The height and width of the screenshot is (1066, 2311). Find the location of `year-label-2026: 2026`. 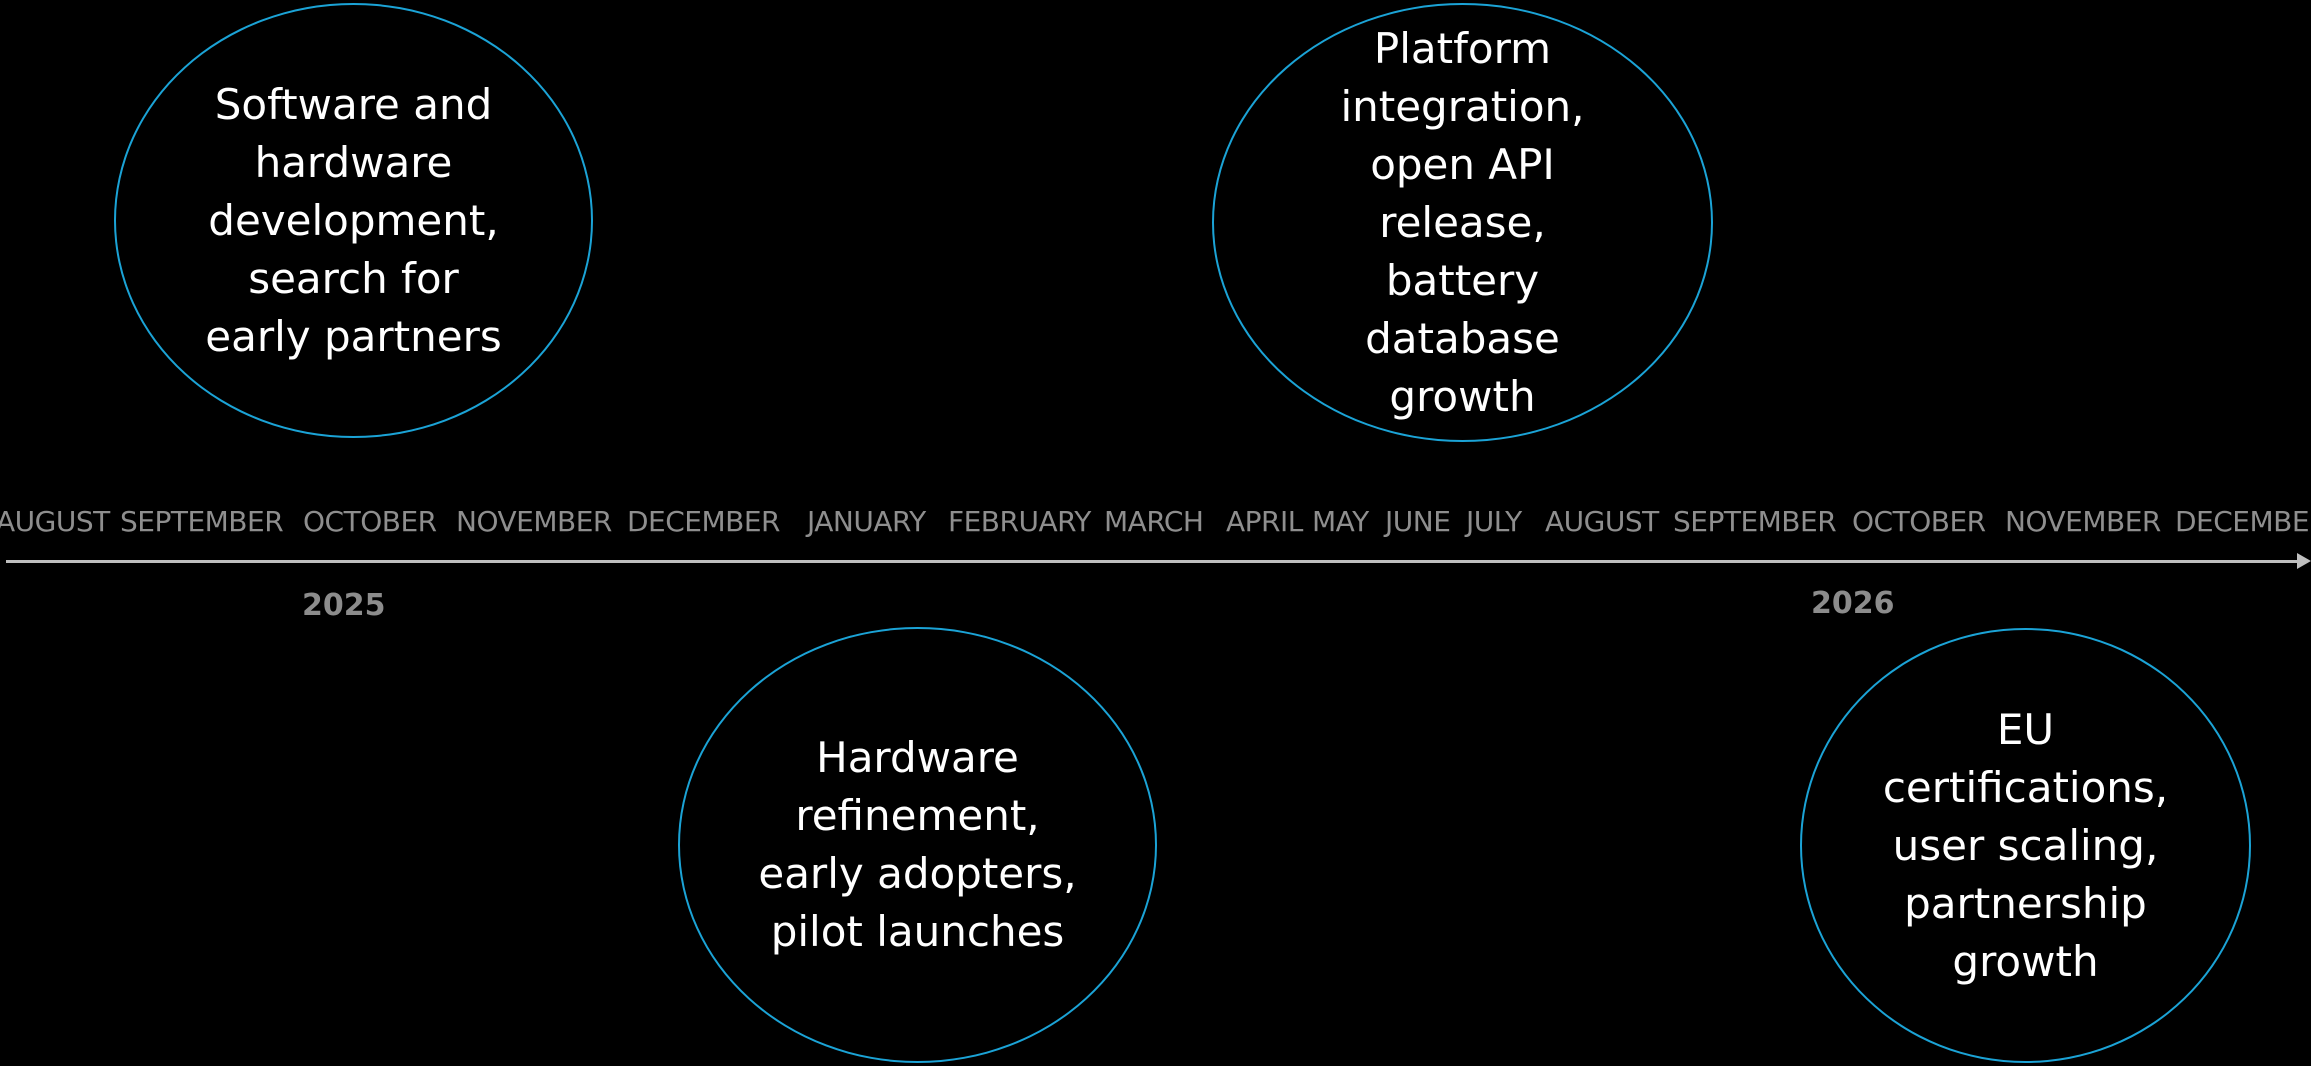

year-label-2026: 2026 is located at coordinates (1853, 603).